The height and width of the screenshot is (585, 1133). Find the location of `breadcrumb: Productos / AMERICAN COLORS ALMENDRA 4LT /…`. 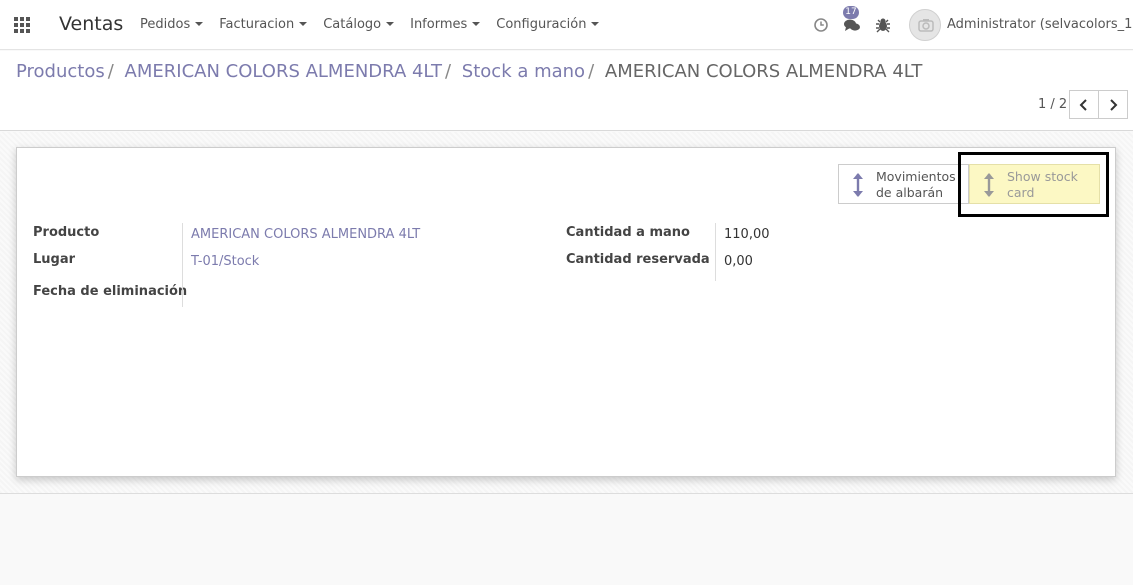

breadcrumb: Productos / AMERICAN COLORS ALMENDRA 4LT /… is located at coordinates (469, 71).